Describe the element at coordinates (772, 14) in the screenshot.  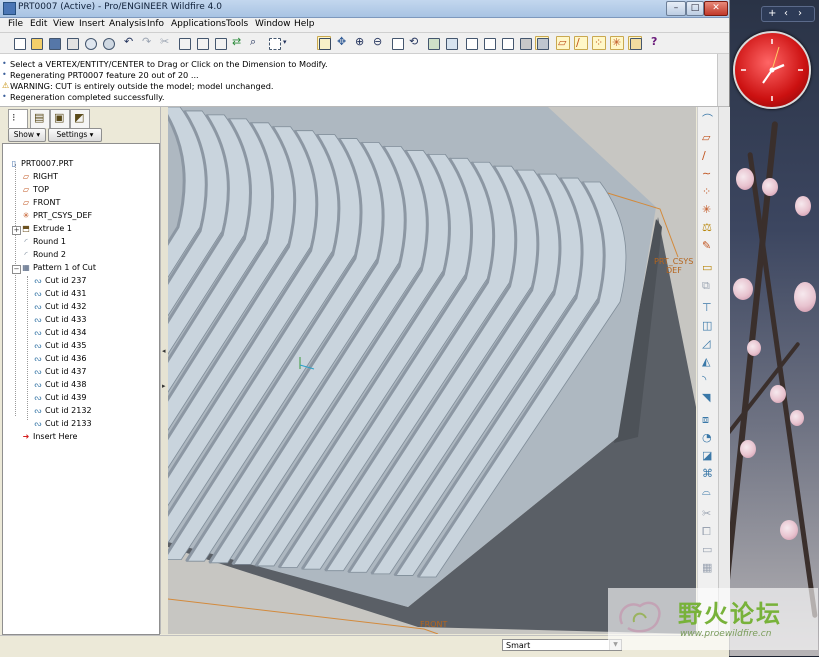
I see `add-gadget-icon: +` at that location.